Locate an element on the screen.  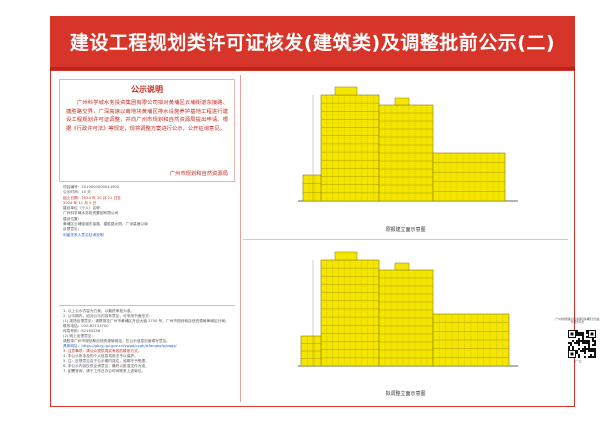
page-title: 建设工程规划类许可证核发(建筑类)及调整批前公示(二) is located at coordinates (312, 43).